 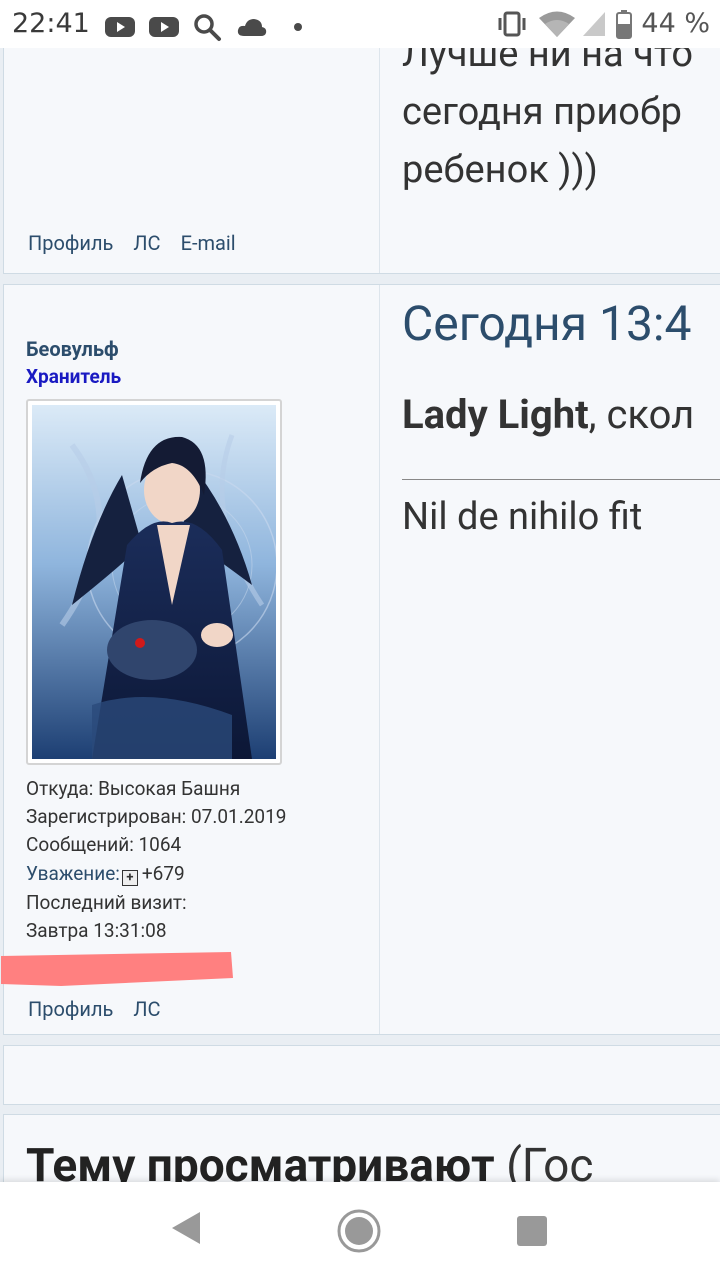 What do you see at coordinates (96, 930) in the screenshot?
I see `author-last-visit-value: Завтра 13:31:08` at bounding box center [96, 930].